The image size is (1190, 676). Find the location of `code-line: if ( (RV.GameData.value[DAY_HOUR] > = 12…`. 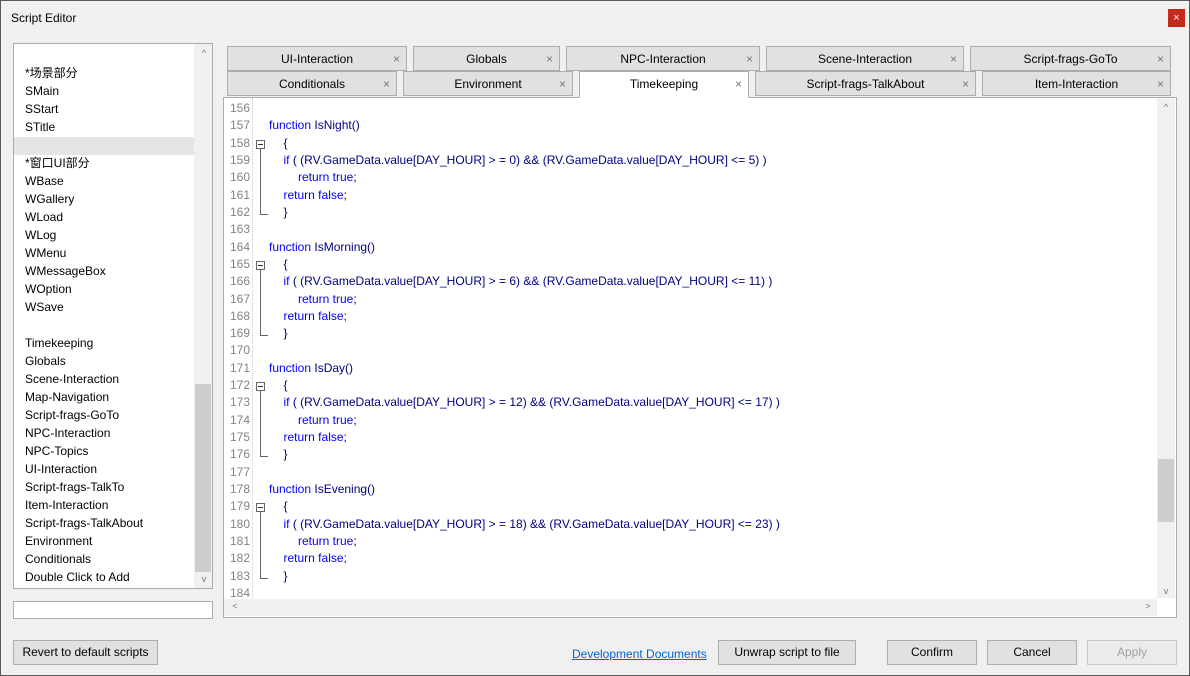

code-line: if ( (RV.GameData.value[DAY_HOUR] > = 12… is located at coordinates (532, 402).